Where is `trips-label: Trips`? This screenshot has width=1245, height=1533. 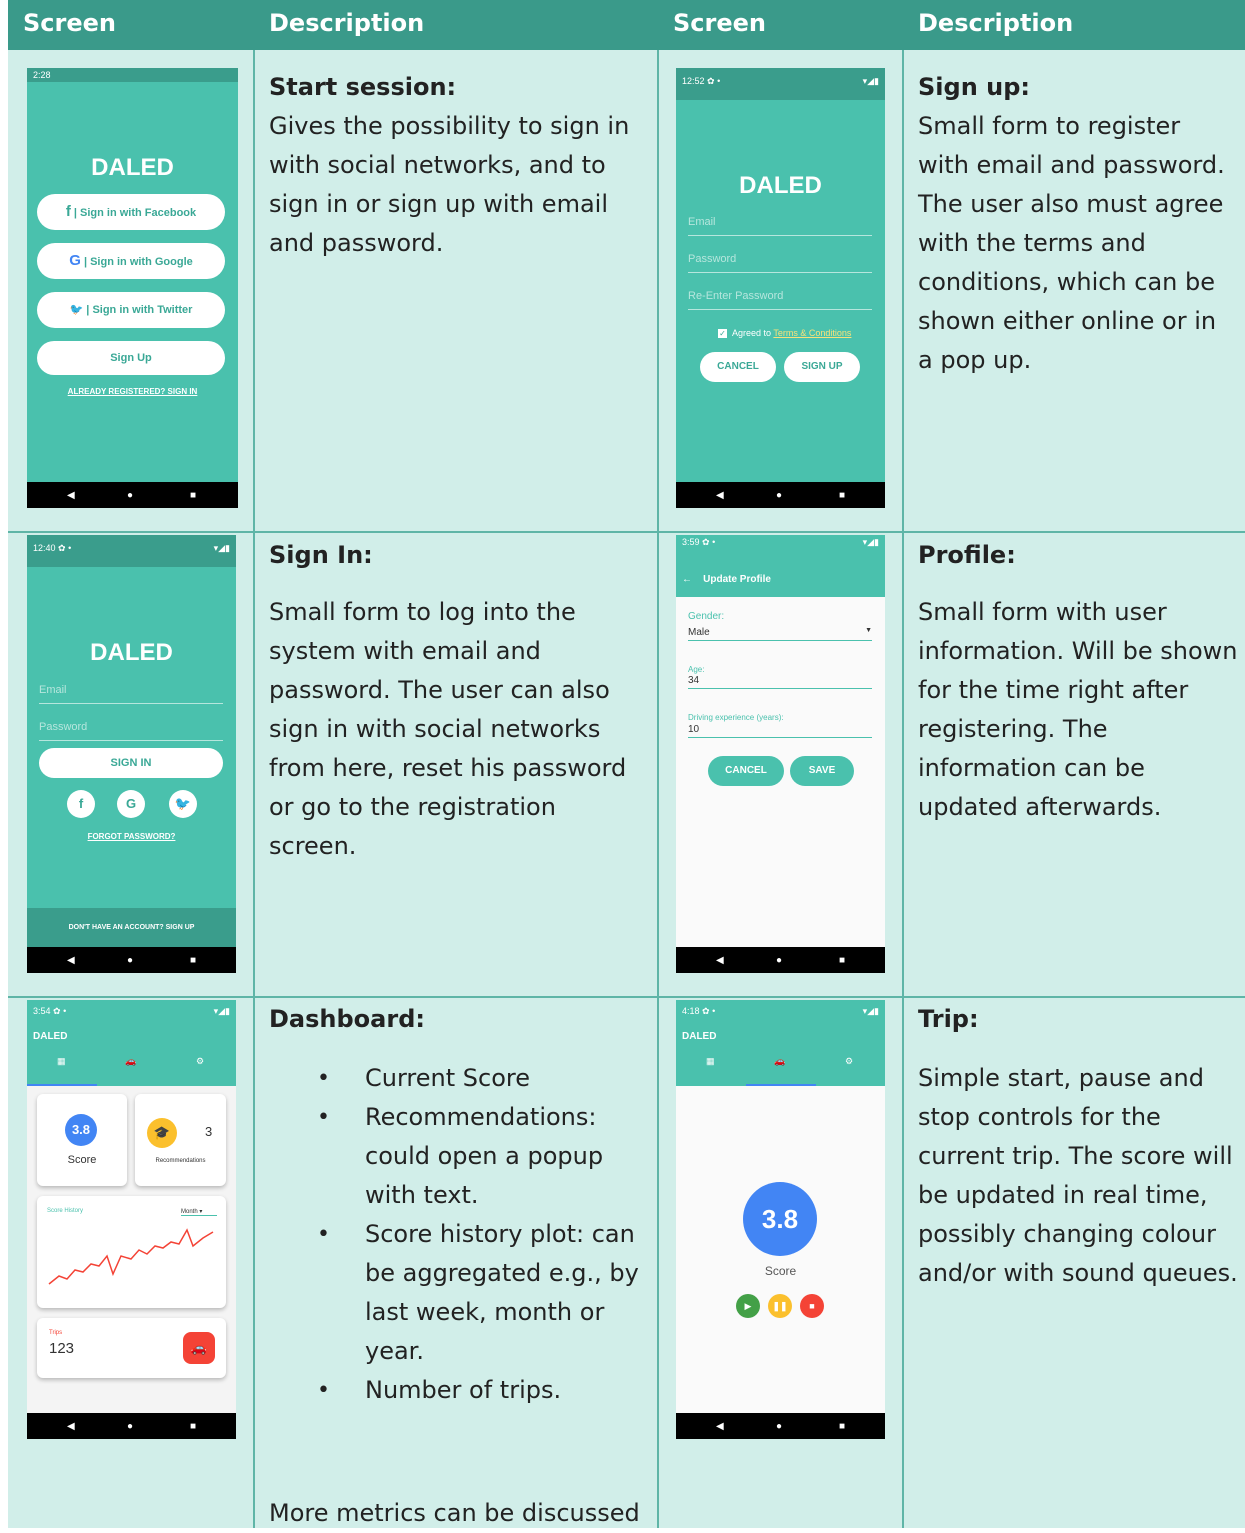
trips-label: Trips is located at coordinates (56, 1333).